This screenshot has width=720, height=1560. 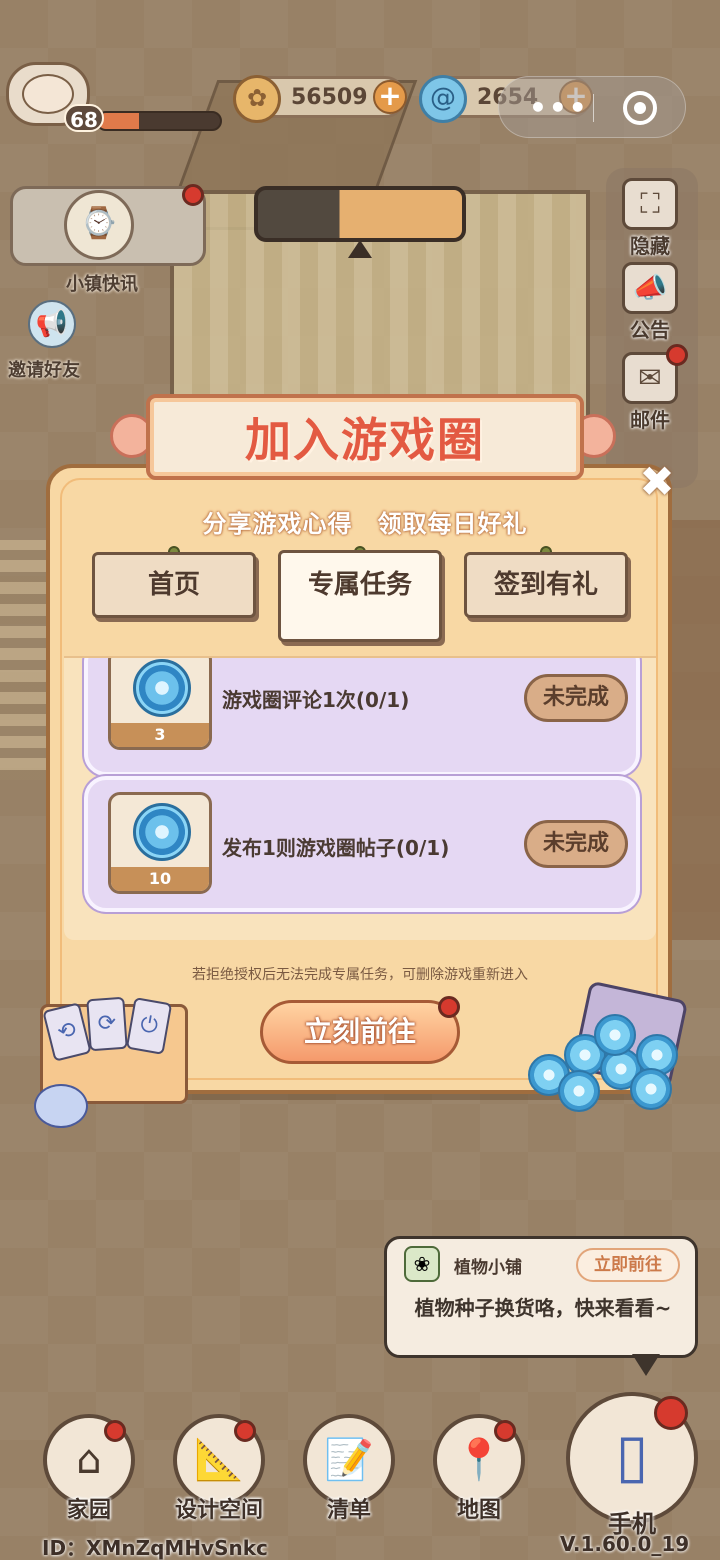 What do you see at coordinates (360, 596) in the screenshot?
I see `tab-exclusive-tasks: 专属任务` at bounding box center [360, 596].